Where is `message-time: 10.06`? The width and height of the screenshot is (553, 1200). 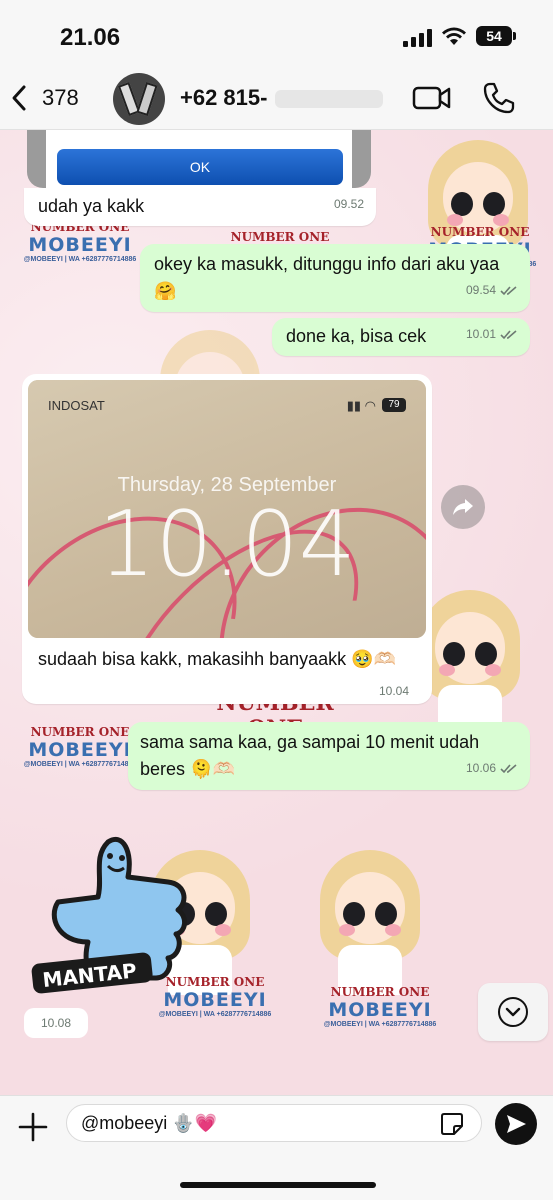
message-time: 10.06 is located at coordinates (480, 768).